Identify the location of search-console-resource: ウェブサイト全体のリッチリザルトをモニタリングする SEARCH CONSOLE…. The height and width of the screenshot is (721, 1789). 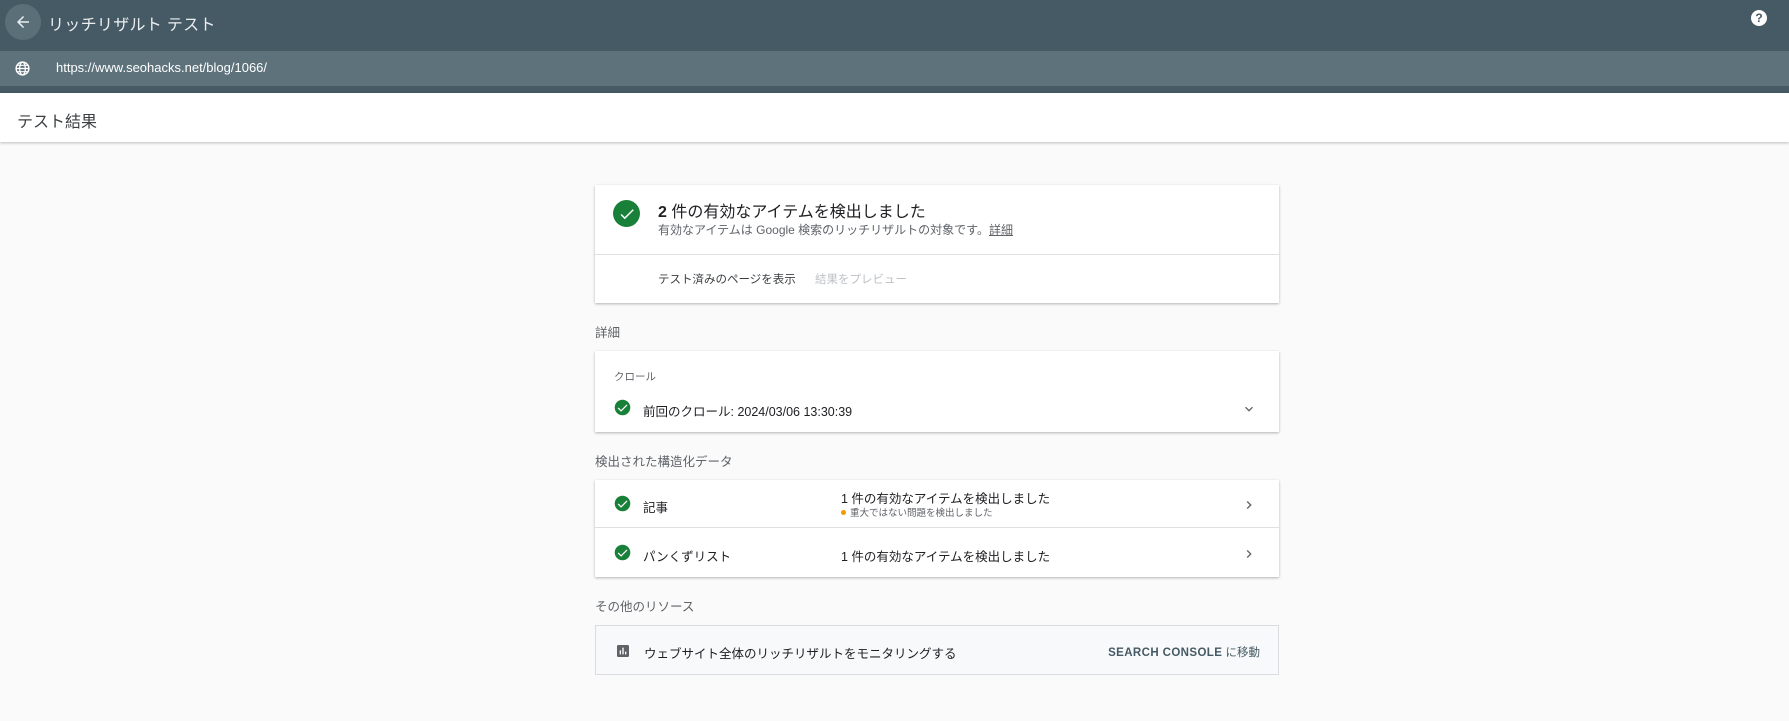
(937, 650).